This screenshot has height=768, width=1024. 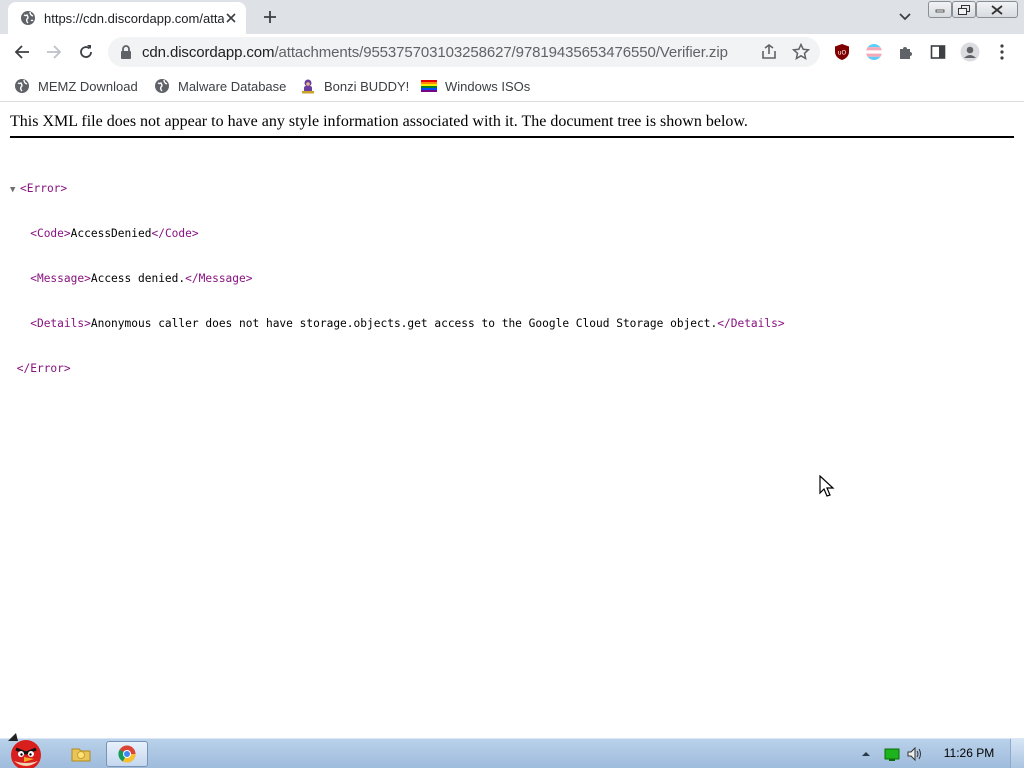 I want to click on window-close-button, so click(x=997, y=9).